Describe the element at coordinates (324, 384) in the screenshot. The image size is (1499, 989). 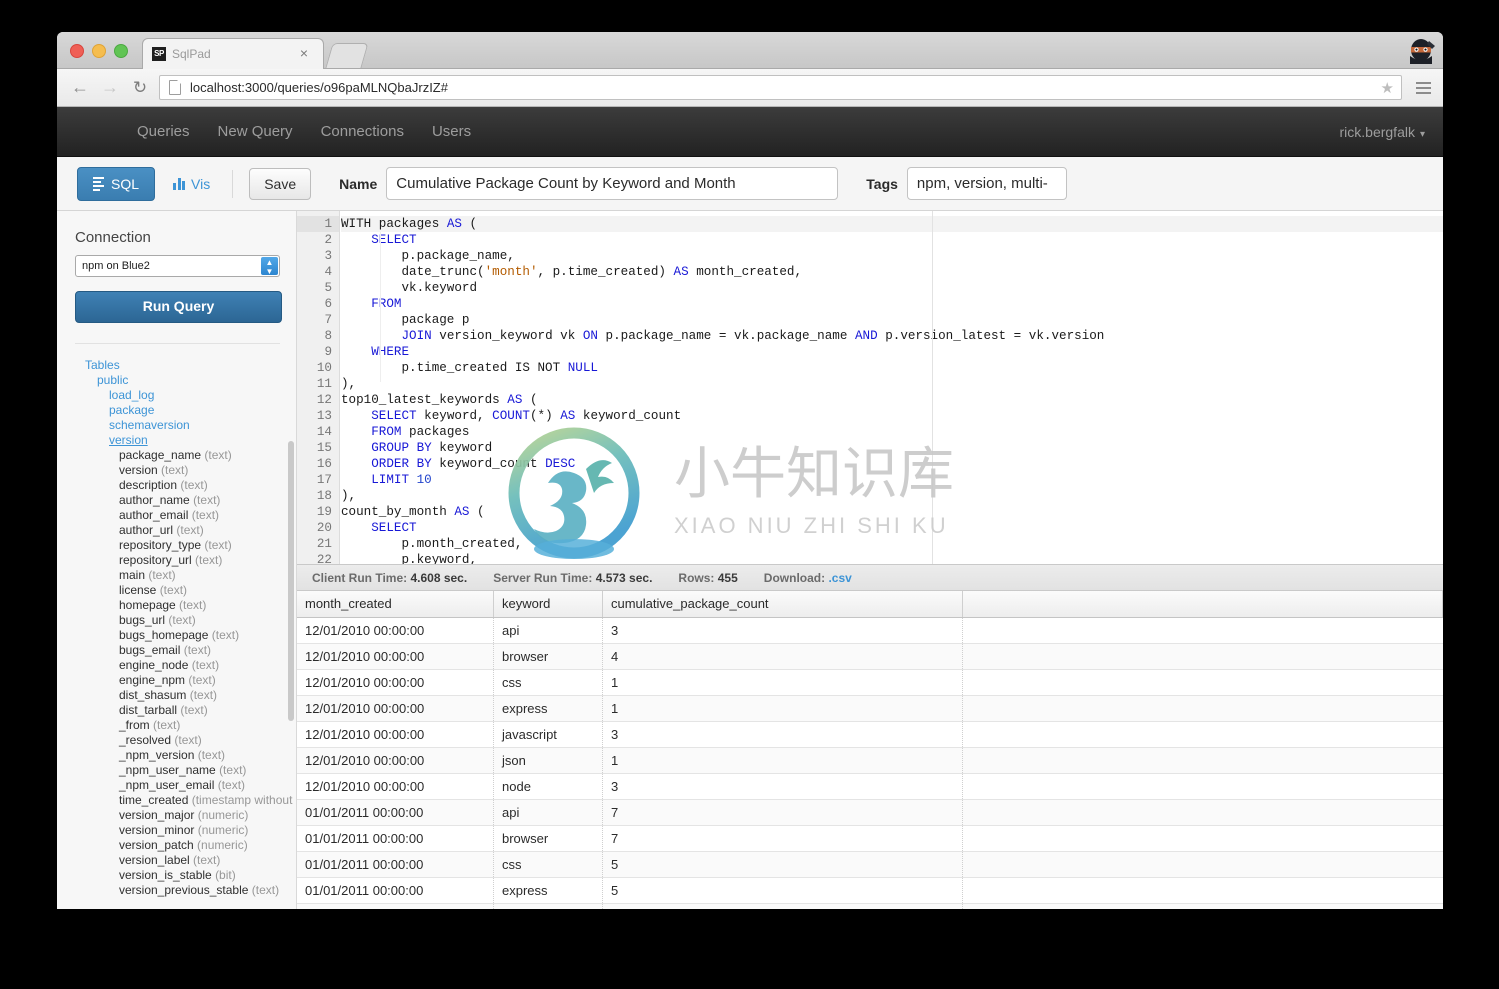
I see `line-number: 11` at that location.